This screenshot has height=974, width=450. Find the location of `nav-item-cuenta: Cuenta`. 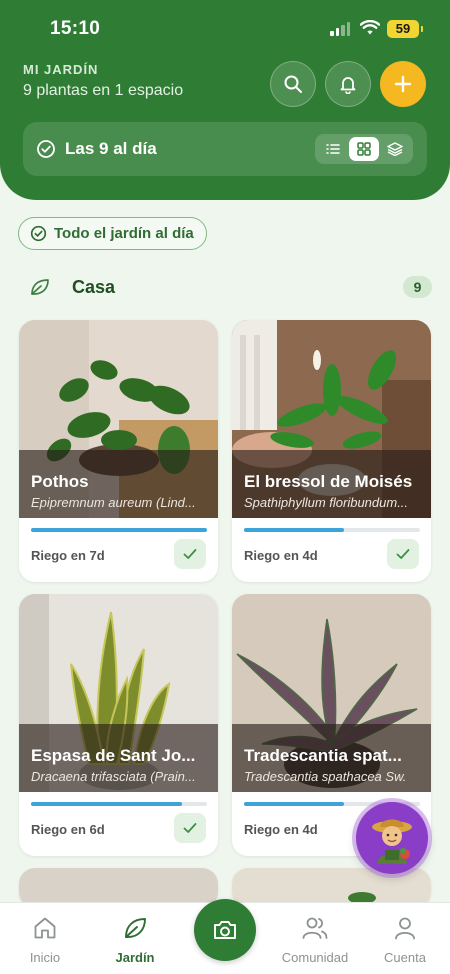

nav-item-cuenta: Cuenta is located at coordinates (405, 940).